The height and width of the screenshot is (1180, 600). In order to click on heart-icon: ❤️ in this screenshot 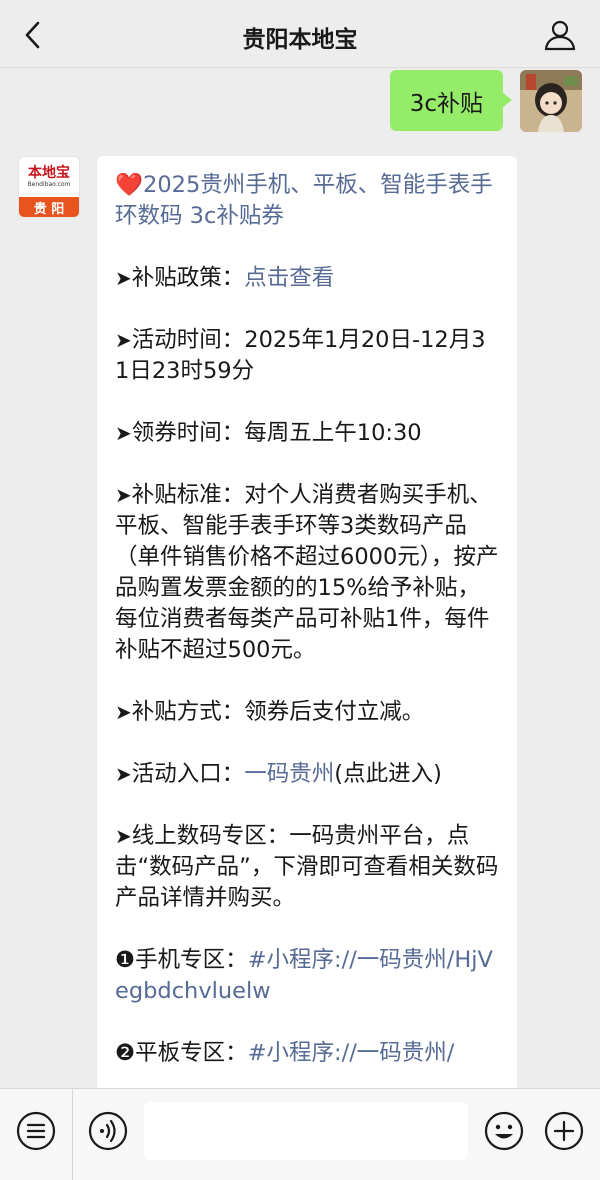, I will do `click(129, 185)`.